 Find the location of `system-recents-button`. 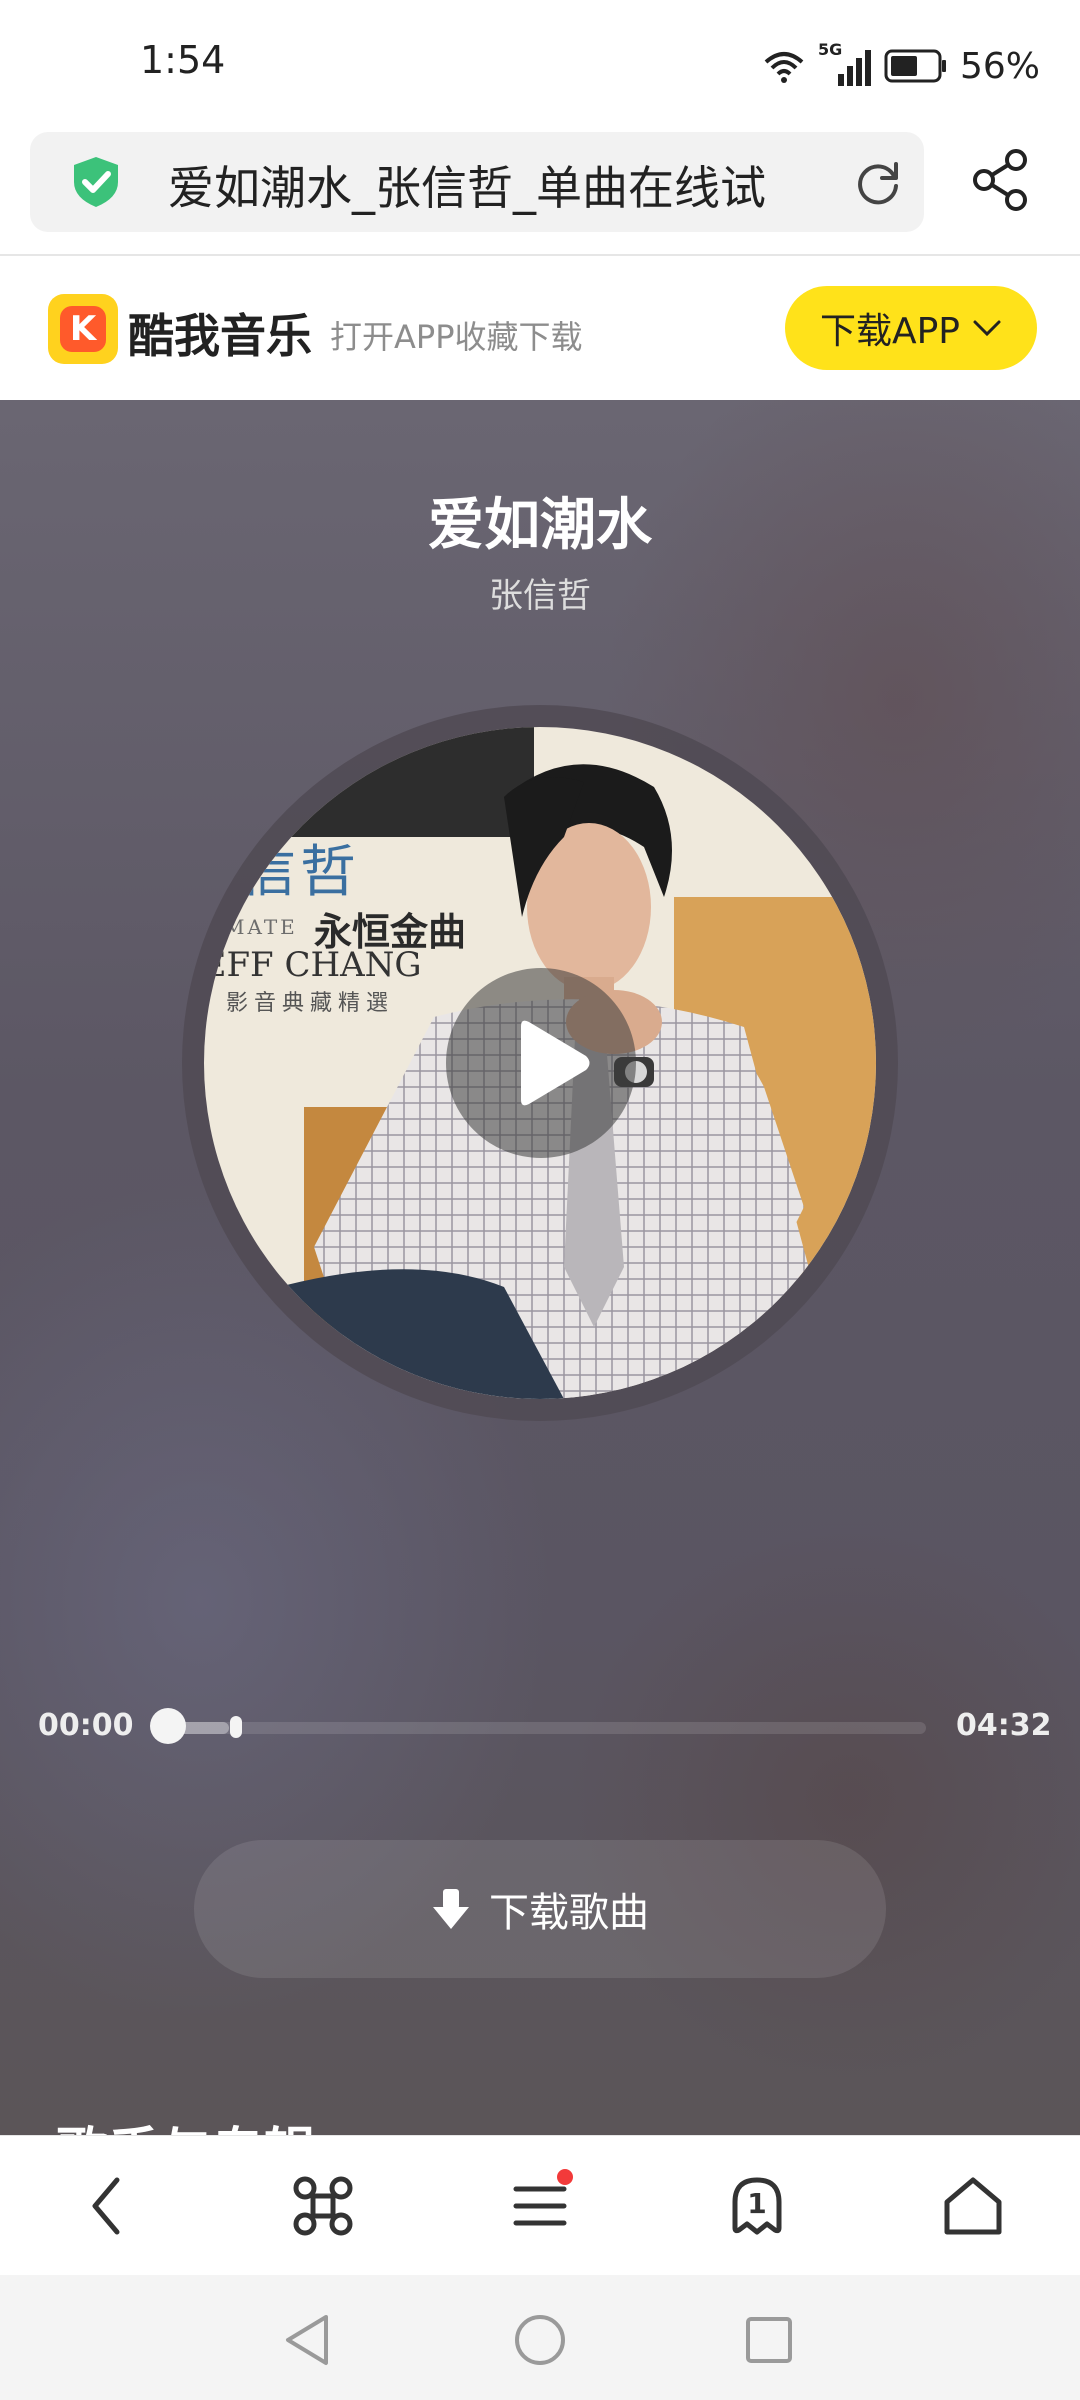

system-recents-button is located at coordinates (769, 2340).